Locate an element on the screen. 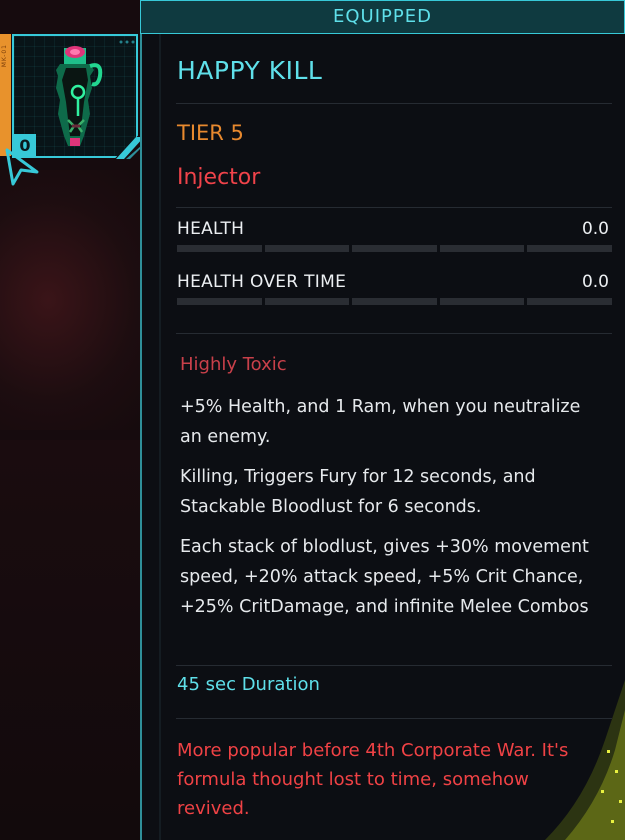 Image resolution: width=625 pixels, height=840 pixels. background-glow is located at coordinates (80, 300).